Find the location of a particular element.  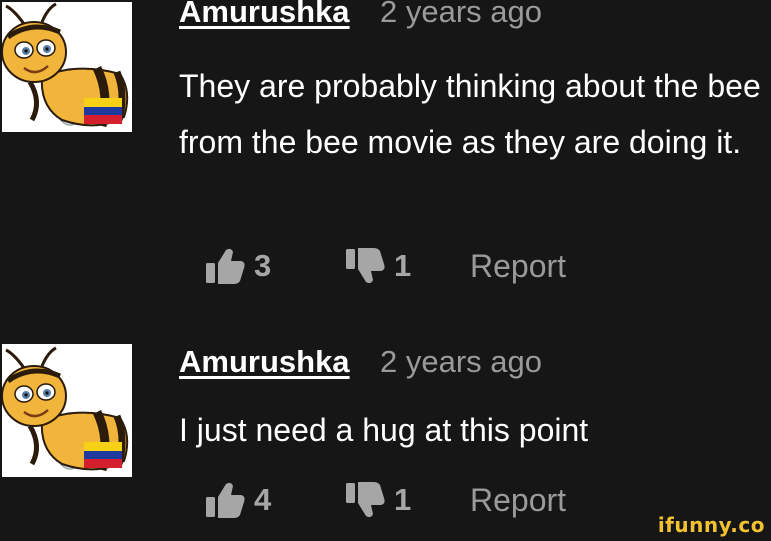

comment-actions: 4 1 Report is located at coordinates (385, 500).